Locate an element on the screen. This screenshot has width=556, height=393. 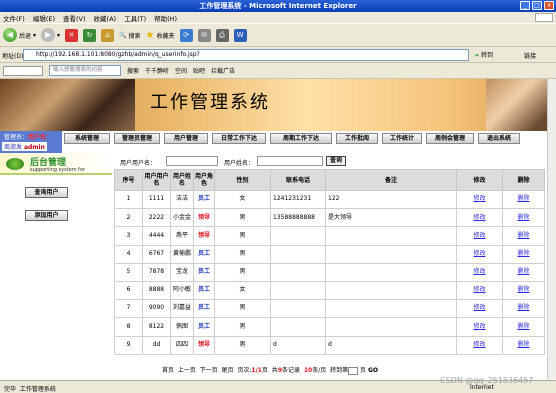
back-button: ◀ 后退 ▾ is located at coordinates (19, 35).